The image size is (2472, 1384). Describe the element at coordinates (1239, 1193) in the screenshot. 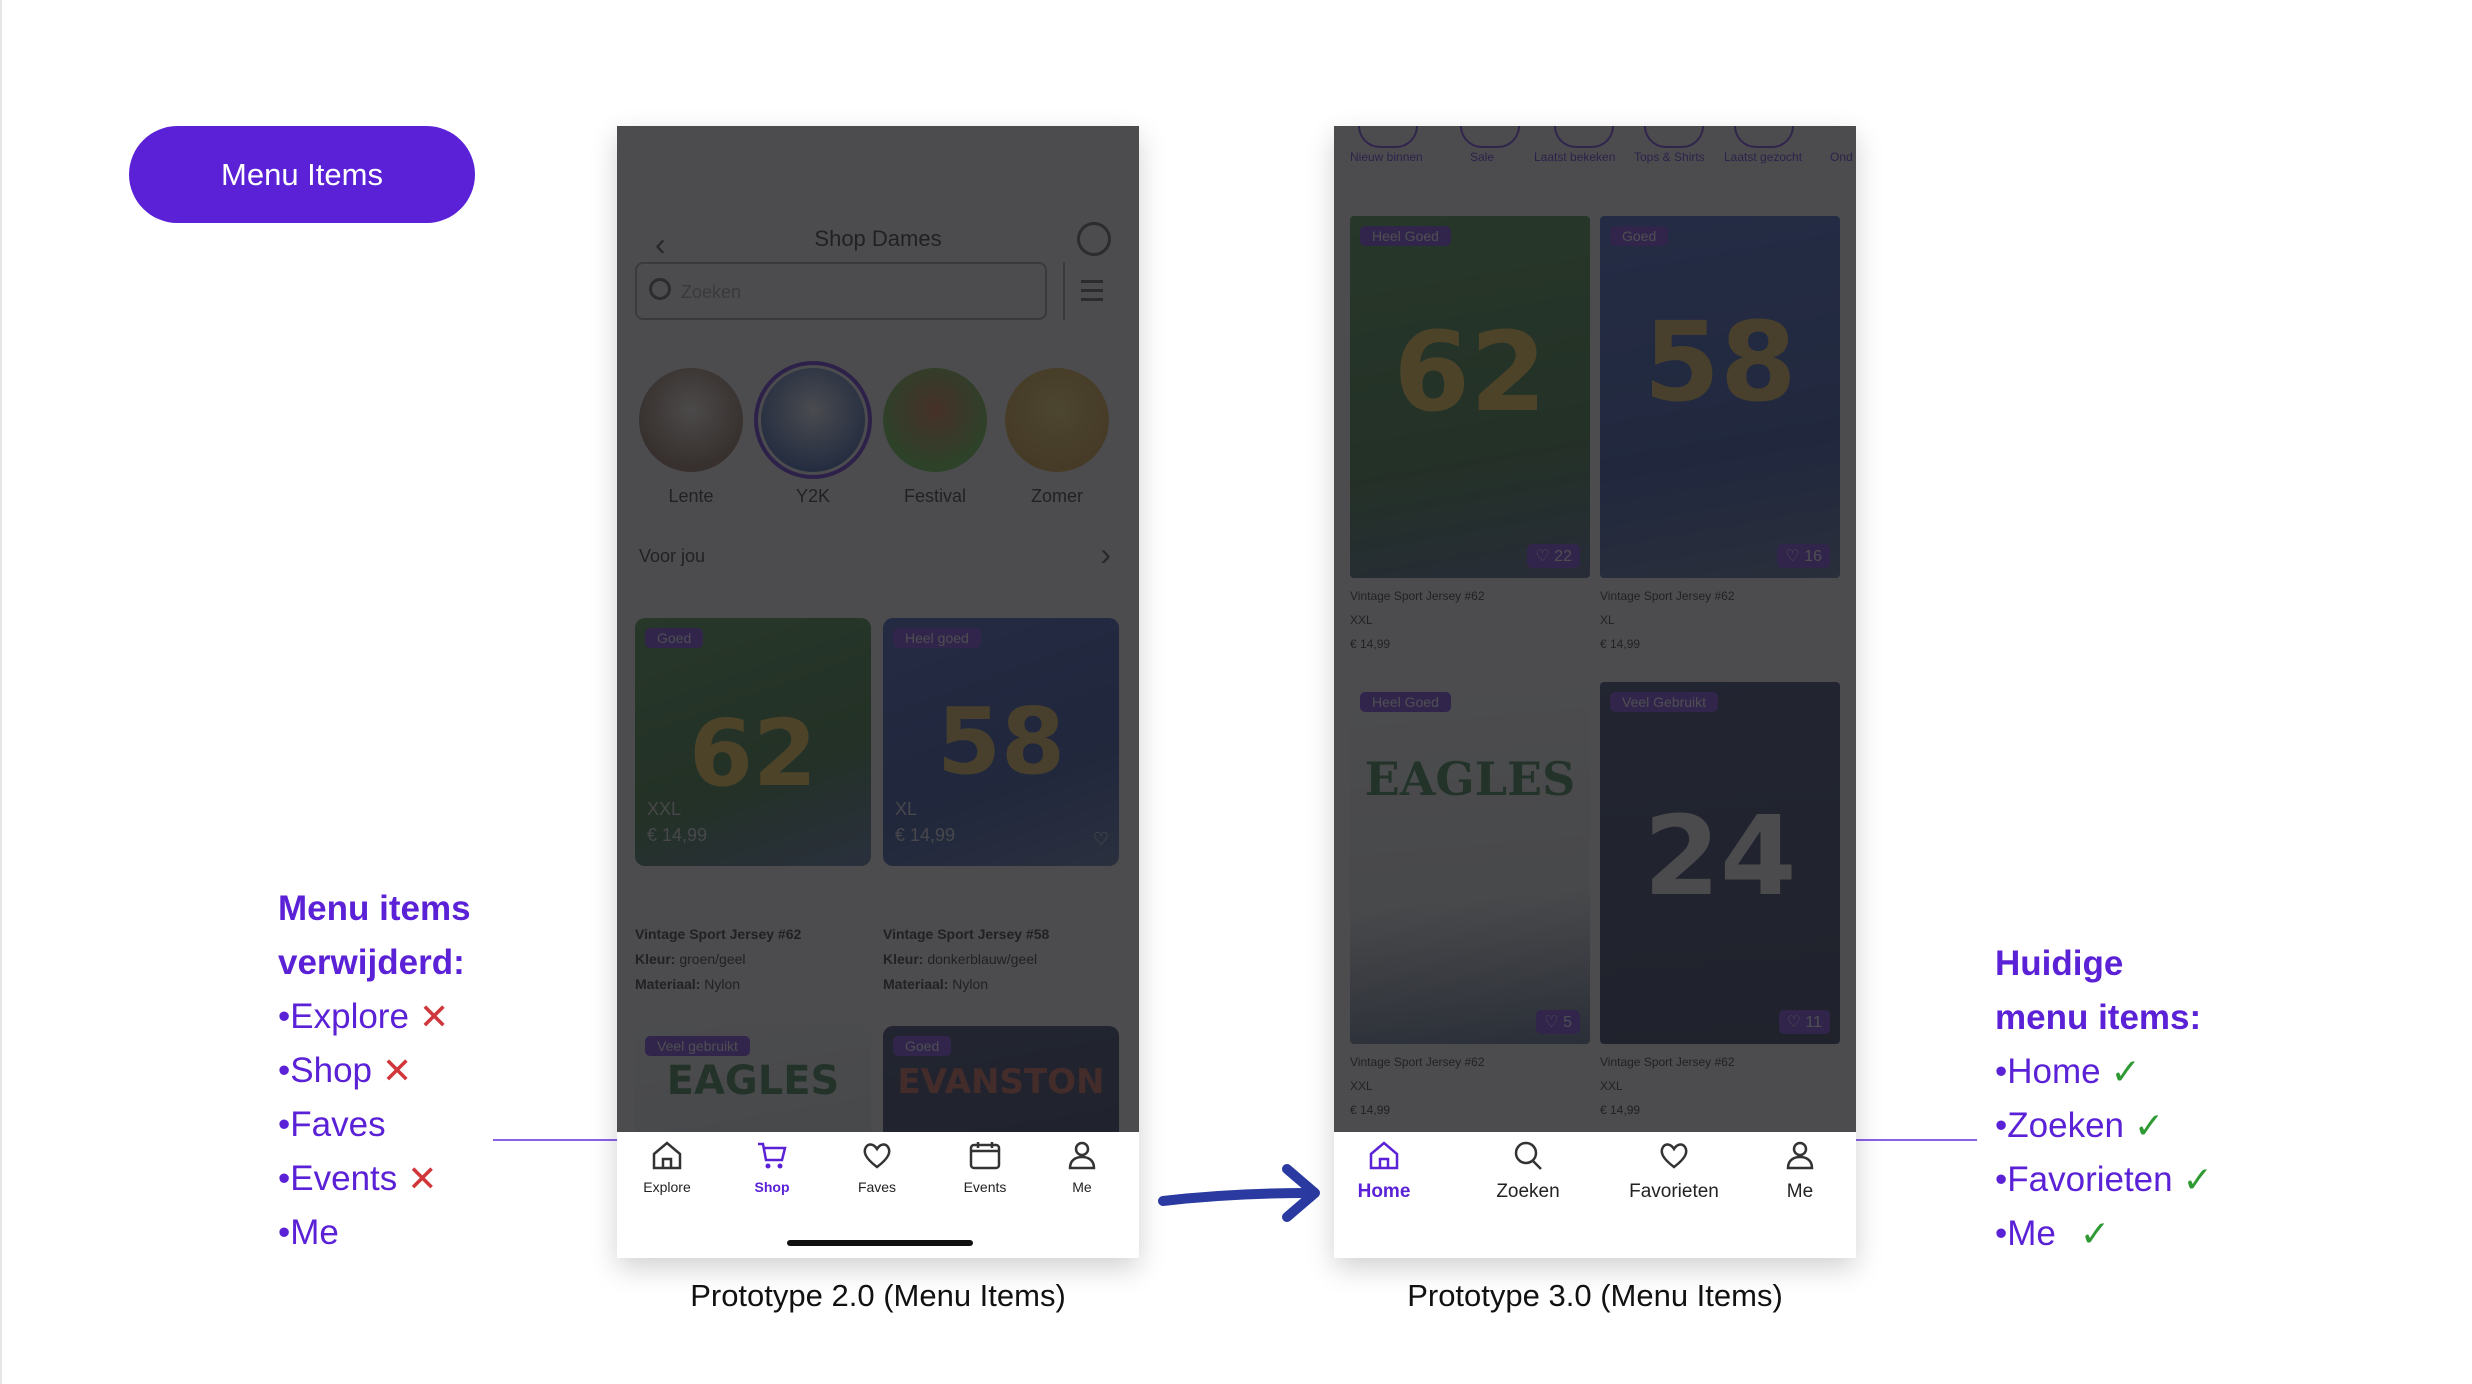

I see `arrow-right-icon` at that location.